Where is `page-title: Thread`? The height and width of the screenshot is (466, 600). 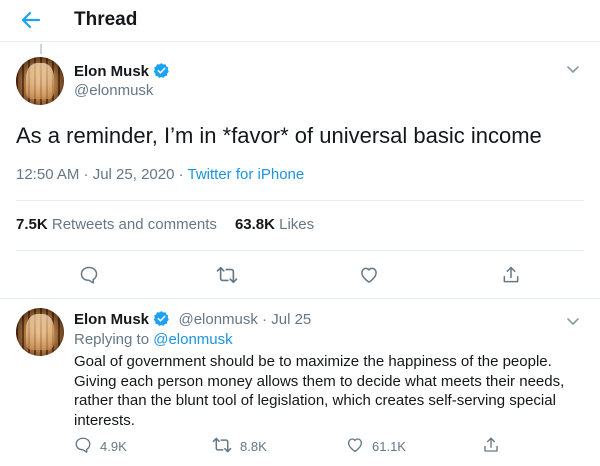
page-title: Thread is located at coordinates (106, 19).